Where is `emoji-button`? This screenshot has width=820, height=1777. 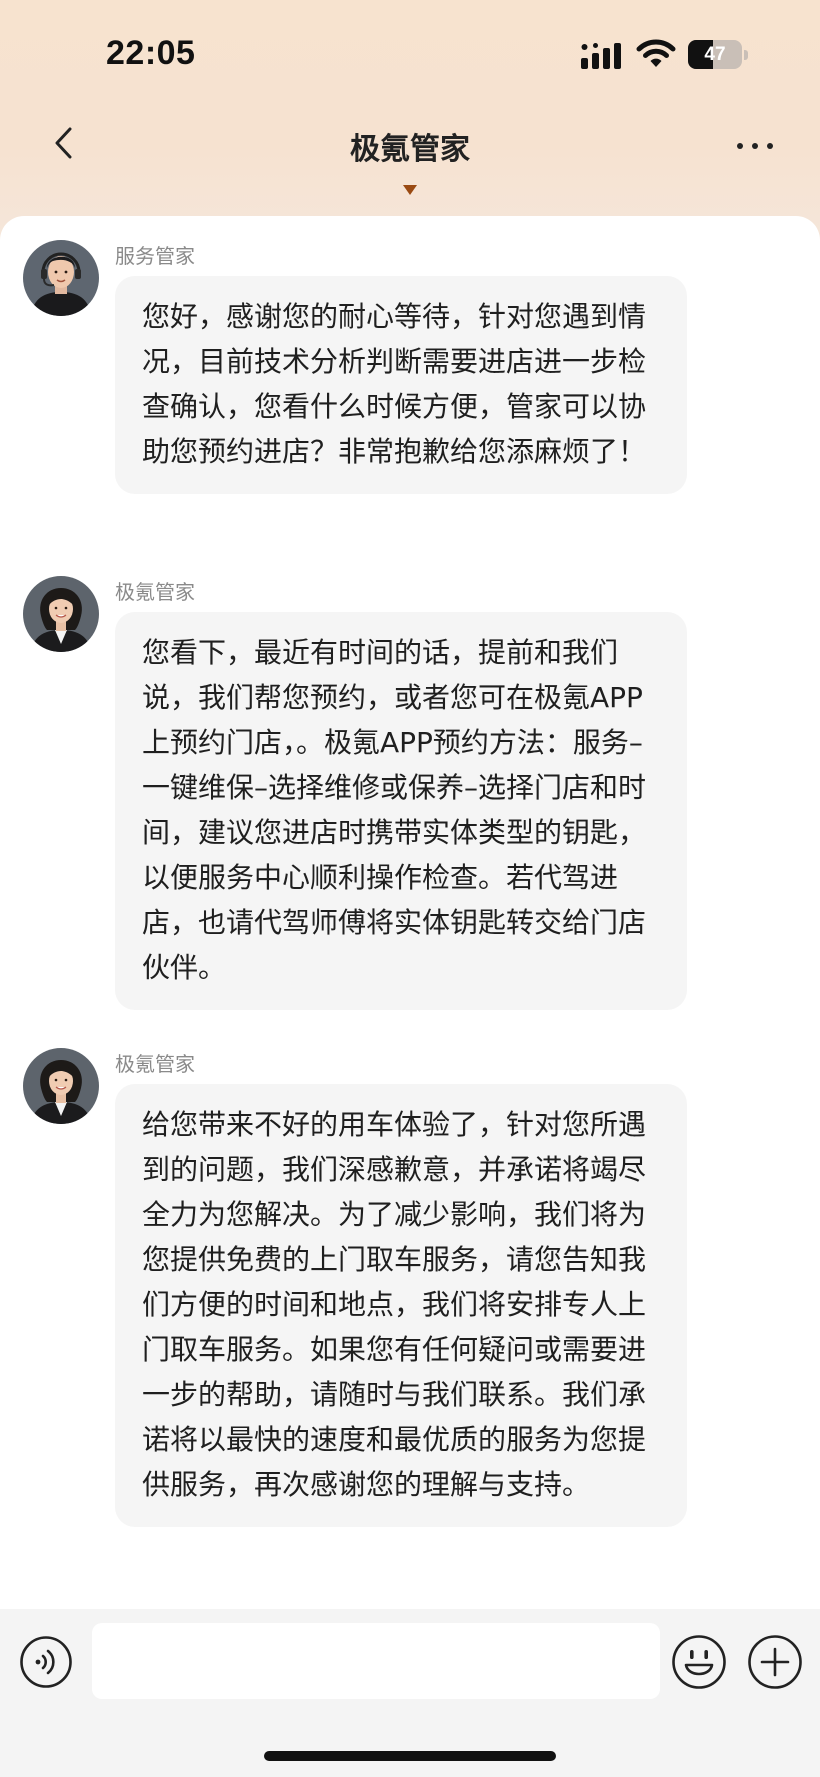
emoji-button is located at coordinates (699, 1662).